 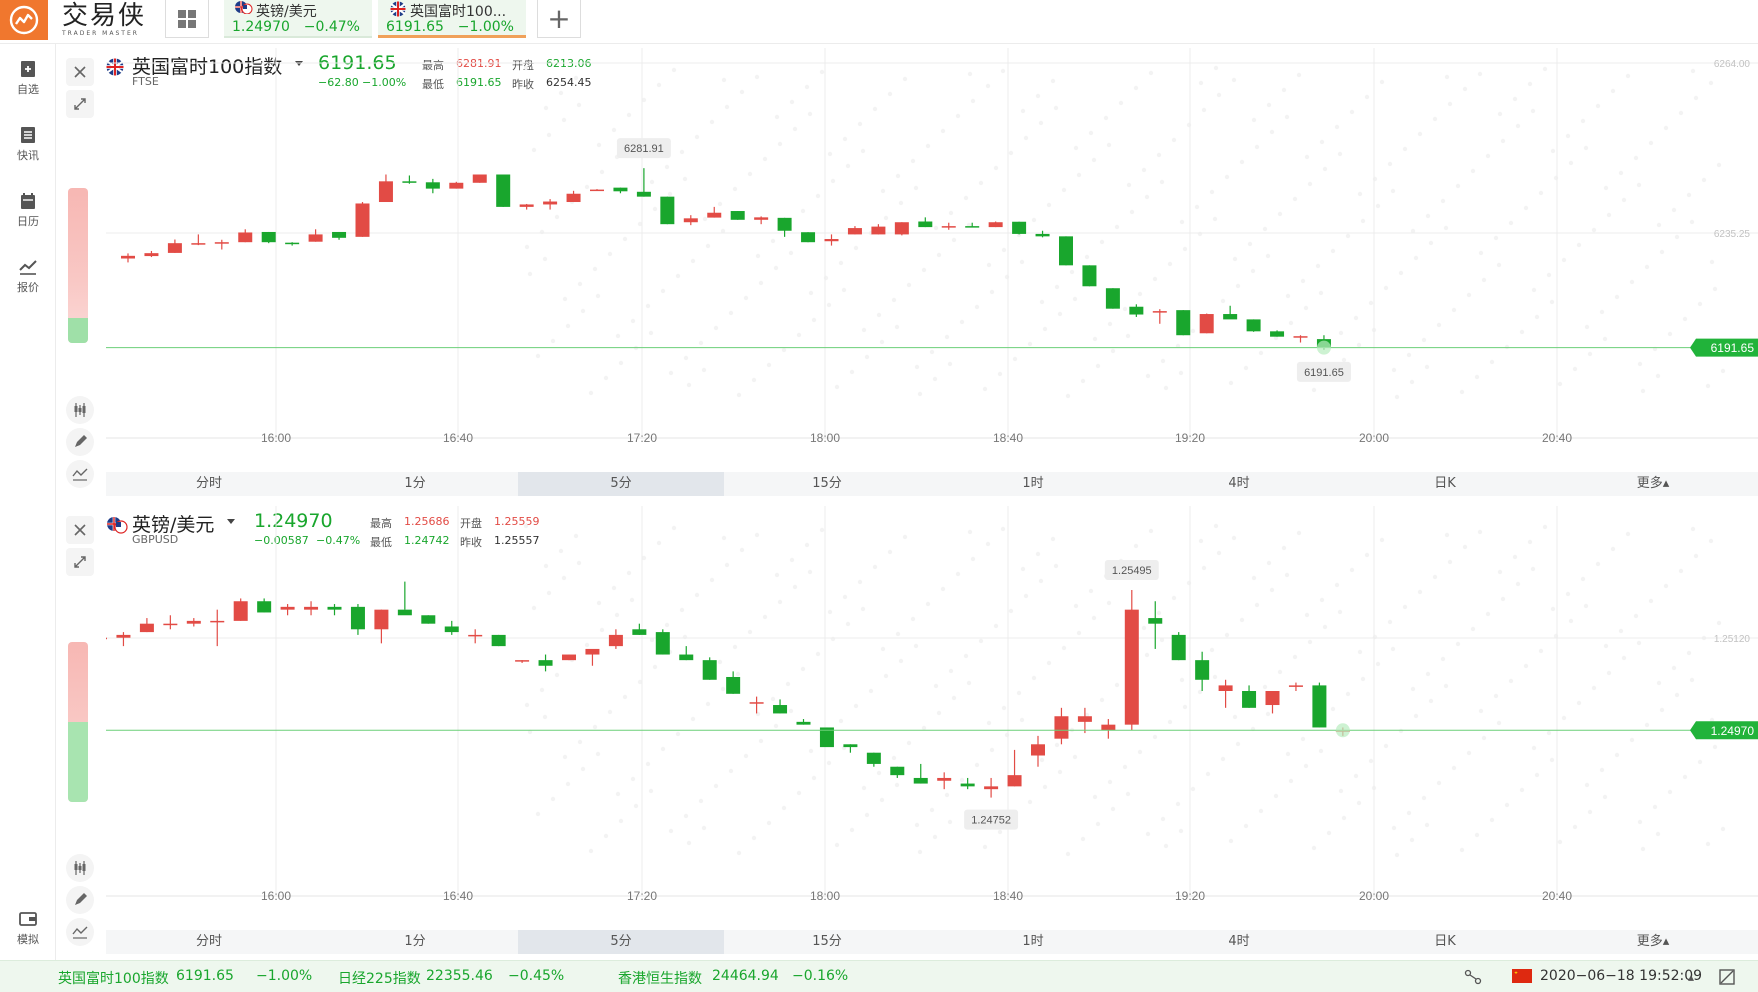 I want to click on sidebar-item-calendar: 日历, so click(x=28, y=210).